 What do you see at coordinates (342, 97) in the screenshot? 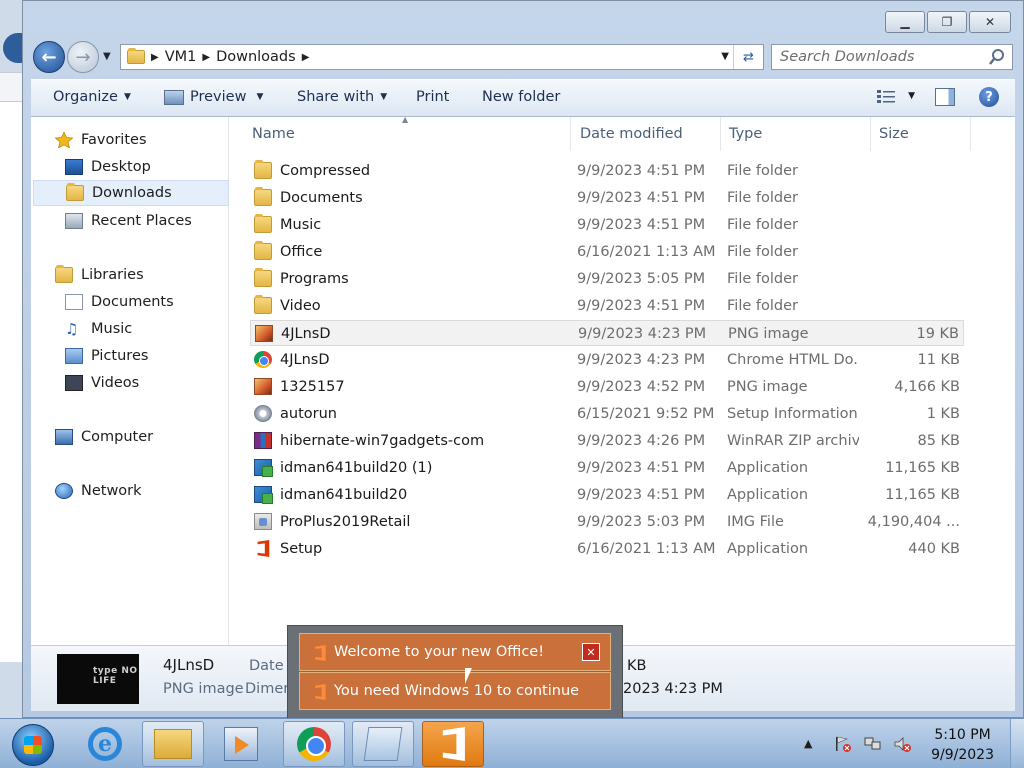
I see `share-with-menu: Share with ▼` at bounding box center [342, 97].